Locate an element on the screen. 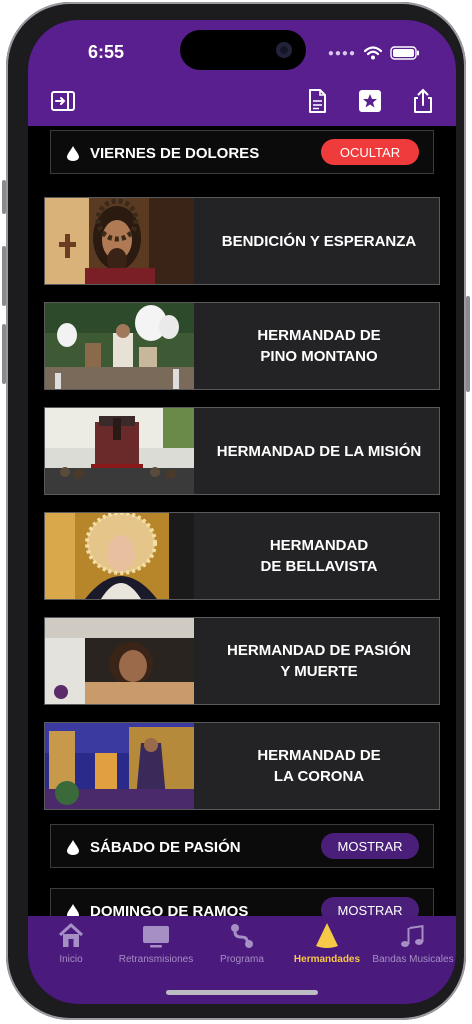 The height and width of the screenshot is (1024, 472). hermandad-card: HERMANDAD DE LA MISIÓN is located at coordinates (242, 451).